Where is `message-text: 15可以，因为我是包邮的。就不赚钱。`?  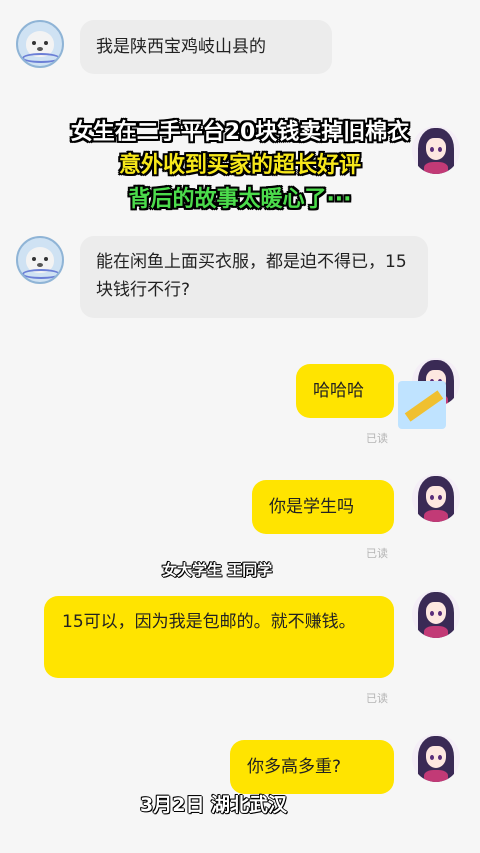
message-text: 15可以，因为我是包邮的。就不赚钱。 is located at coordinates (209, 622).